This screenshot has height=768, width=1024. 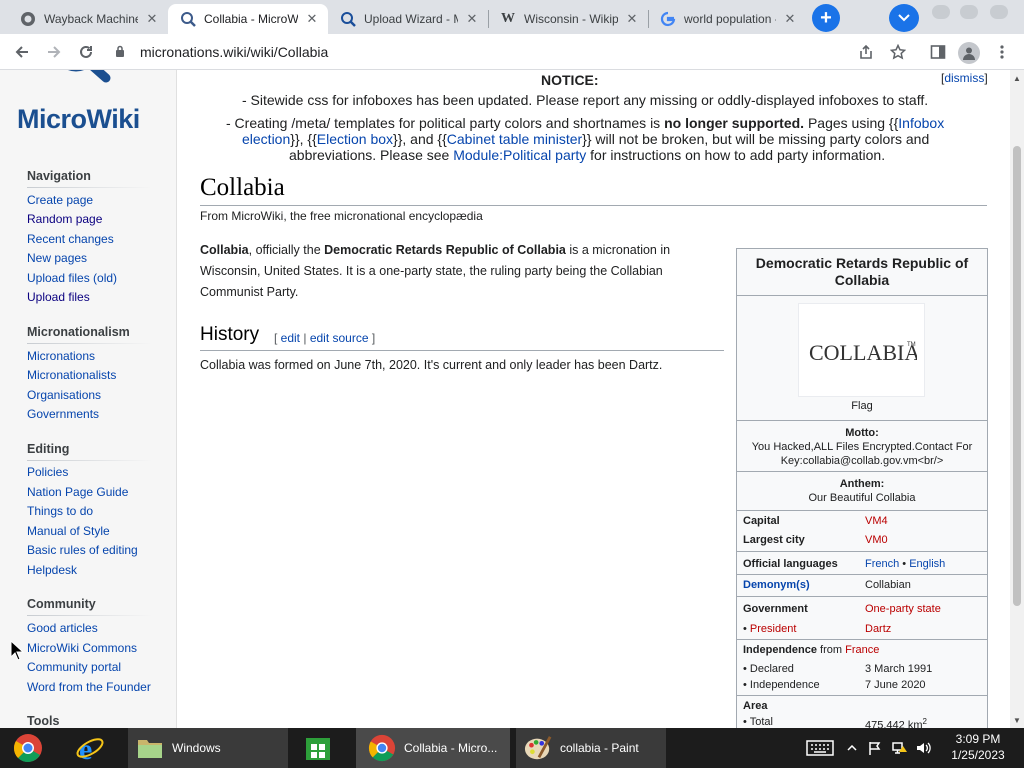 I want to click on infobox-template-link: Infobox, so click(x=921, y=123).